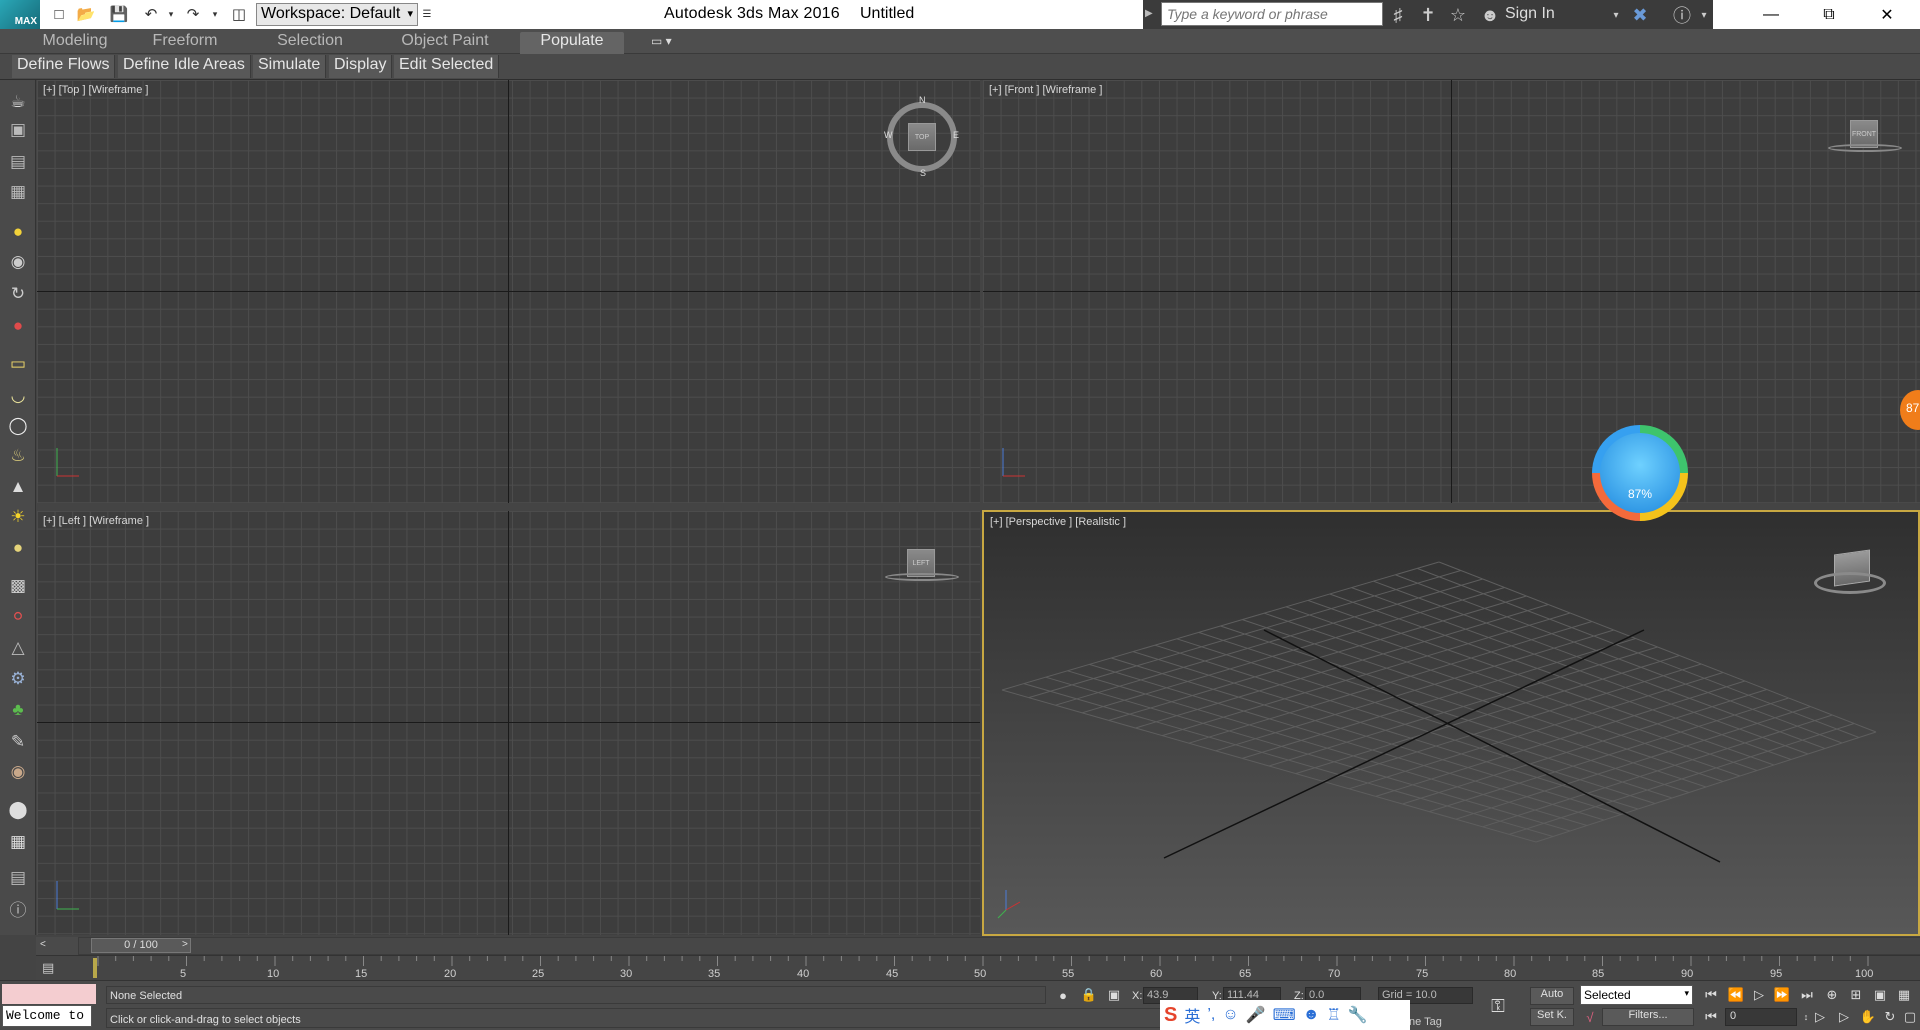  What do you see at coordinates (1636, 995) in the screenshot?
I see `key-filter-select: Selected ▾` at bounding box center [1636, 995].